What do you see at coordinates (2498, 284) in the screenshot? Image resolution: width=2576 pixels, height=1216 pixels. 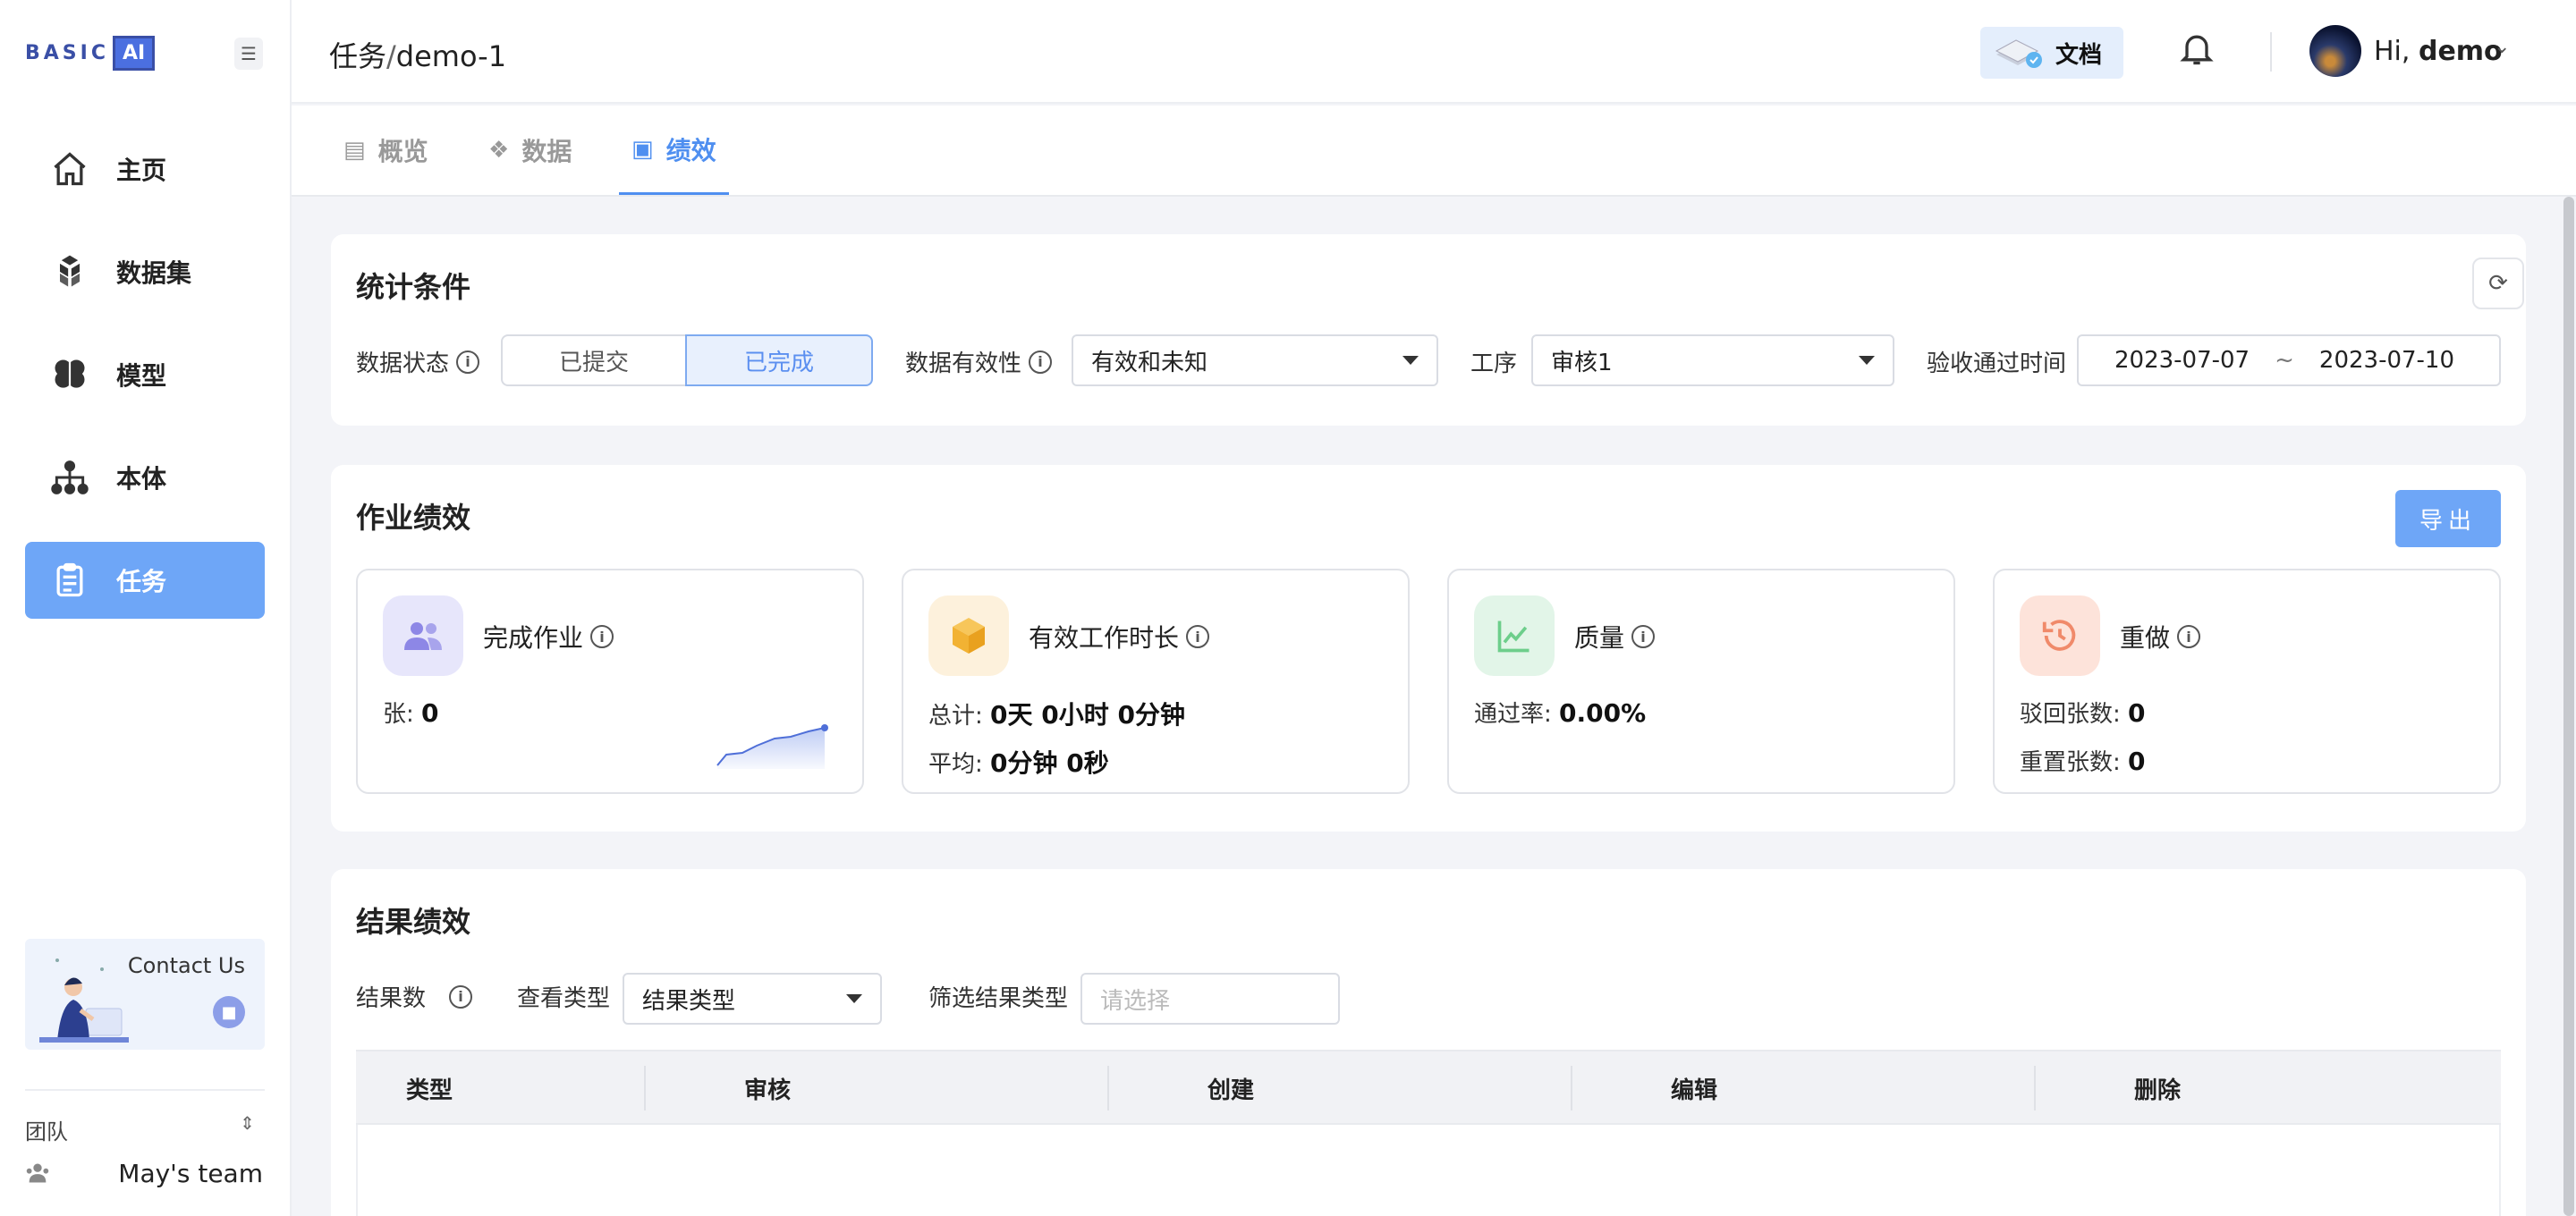 I see `refresh-button: ⟳` at bounding box center [2498, 284].